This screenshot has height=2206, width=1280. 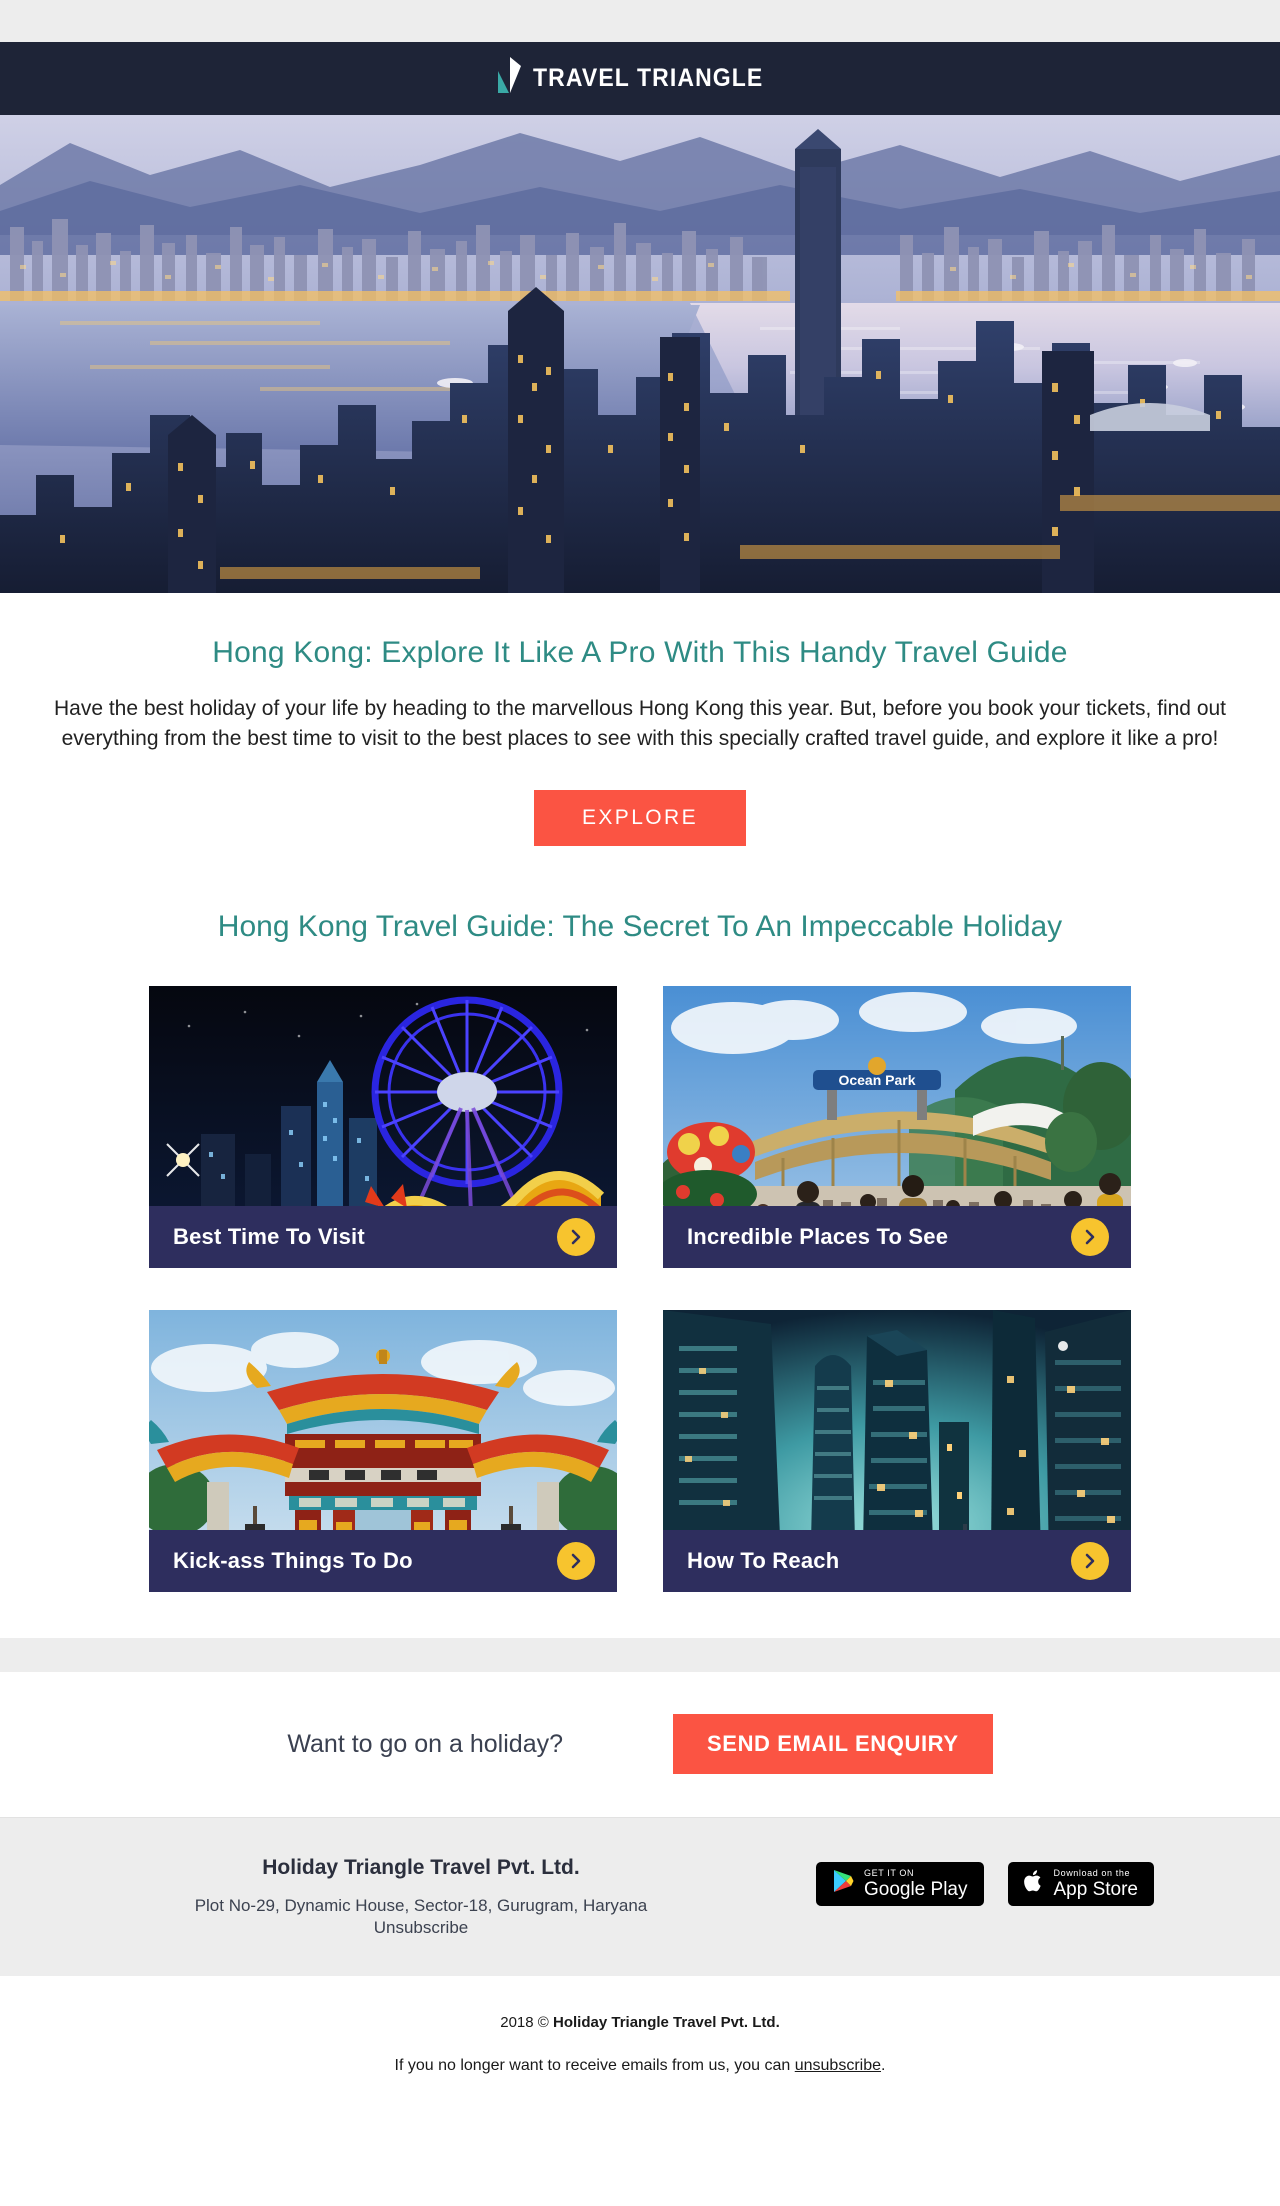 I want to click on guide-card-how-to-reach: How To Reach, so click(x=897, y=1450).